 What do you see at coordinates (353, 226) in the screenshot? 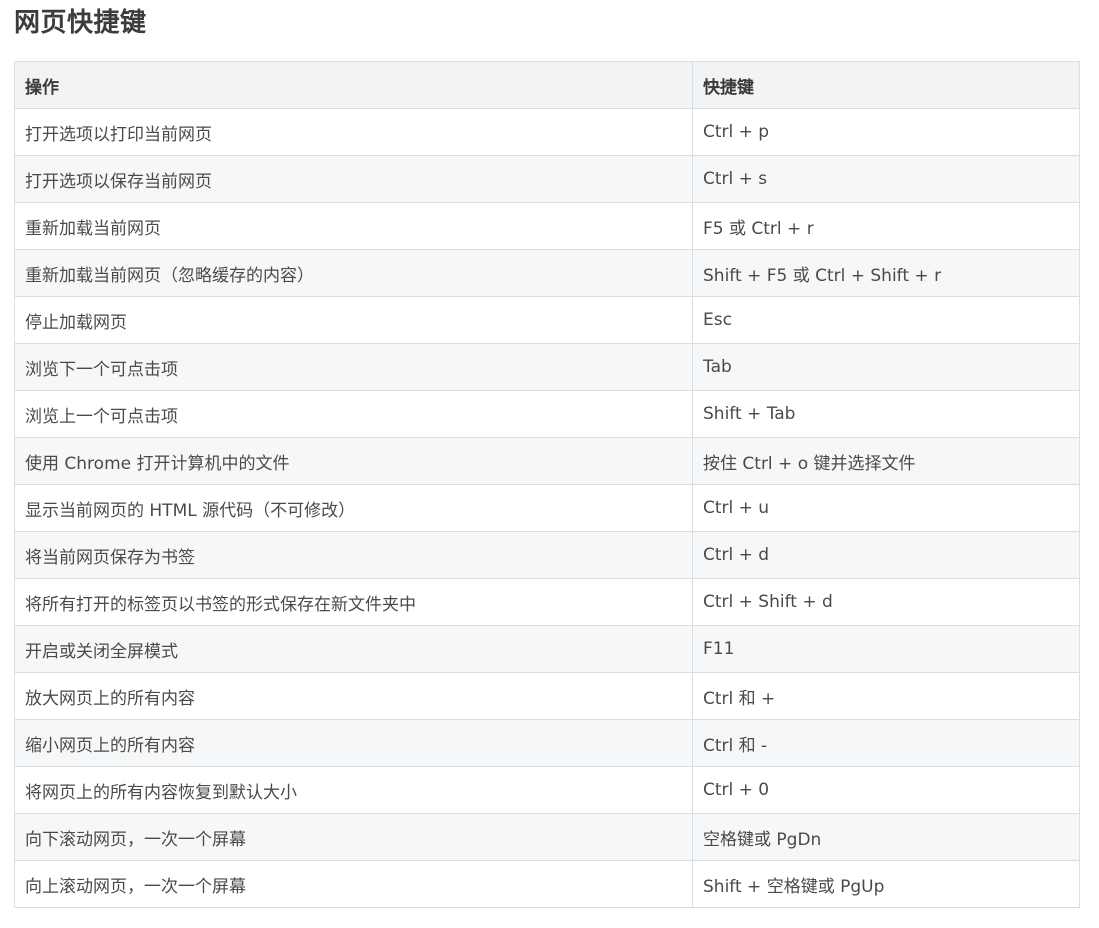
I see `action-cell: 重新加载当前网页` at bounding box center [353, 226].